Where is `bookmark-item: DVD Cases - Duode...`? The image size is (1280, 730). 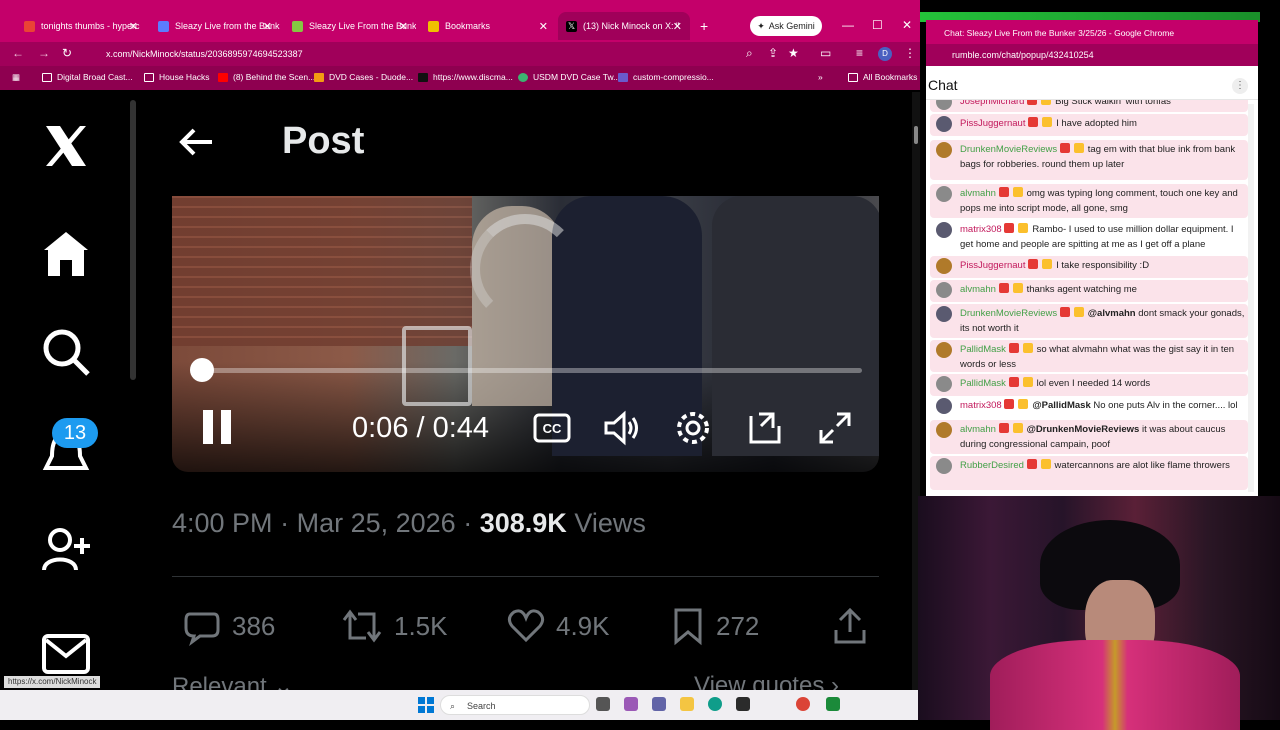 bookmark-item: DVD Cases - Duode... is located at coordinates (363, 77).